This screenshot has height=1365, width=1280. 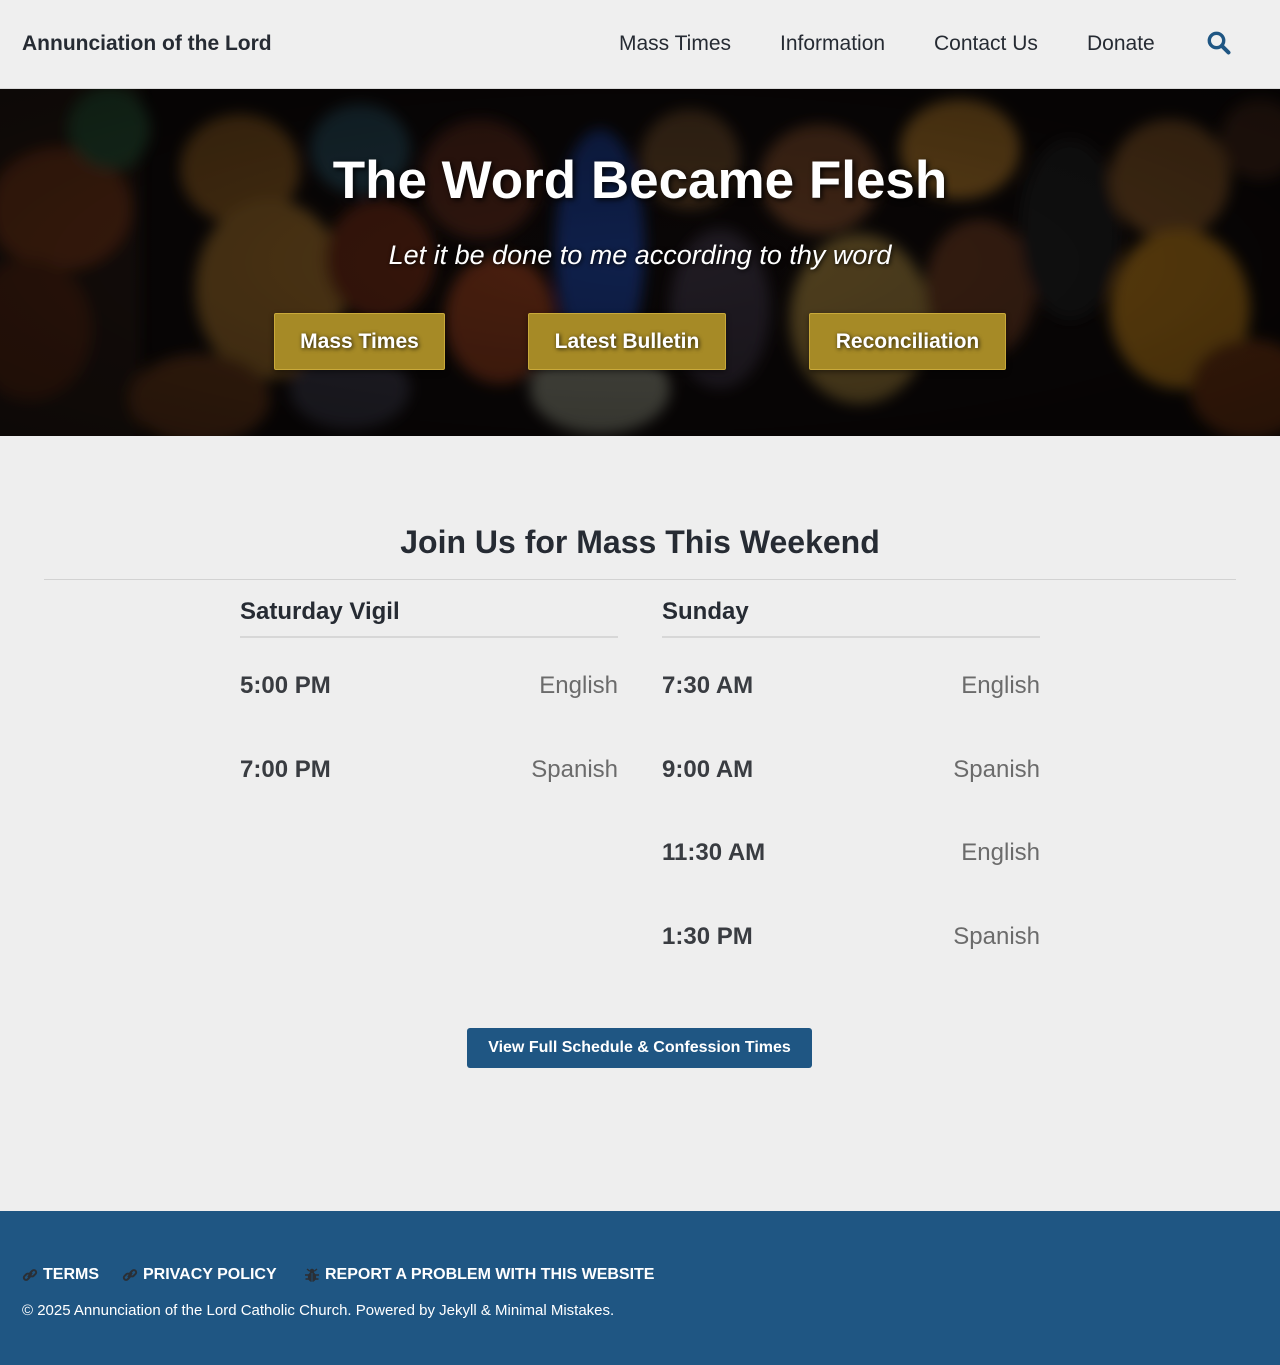 What do you see at coordinates (429, 637) in the screenshot?
I see `saturday-divider` at bounding box center [429, 637].